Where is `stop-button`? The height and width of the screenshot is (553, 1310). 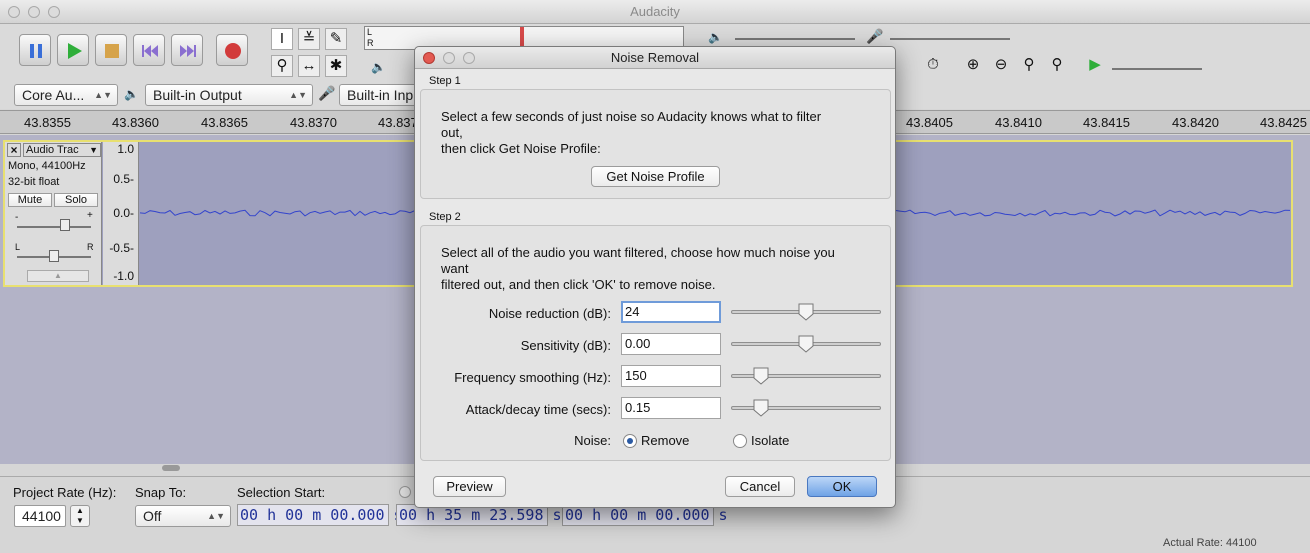
stop-button is located at coordinates (111, 50).